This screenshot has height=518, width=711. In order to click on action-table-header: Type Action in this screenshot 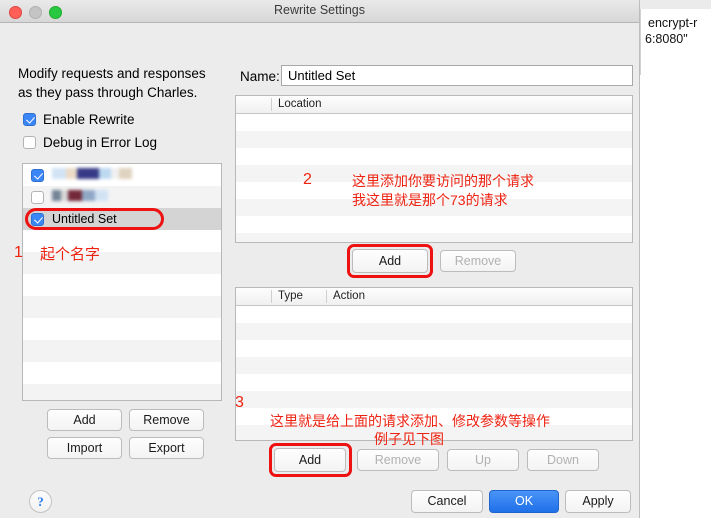, I will do `click(434, 297)`.